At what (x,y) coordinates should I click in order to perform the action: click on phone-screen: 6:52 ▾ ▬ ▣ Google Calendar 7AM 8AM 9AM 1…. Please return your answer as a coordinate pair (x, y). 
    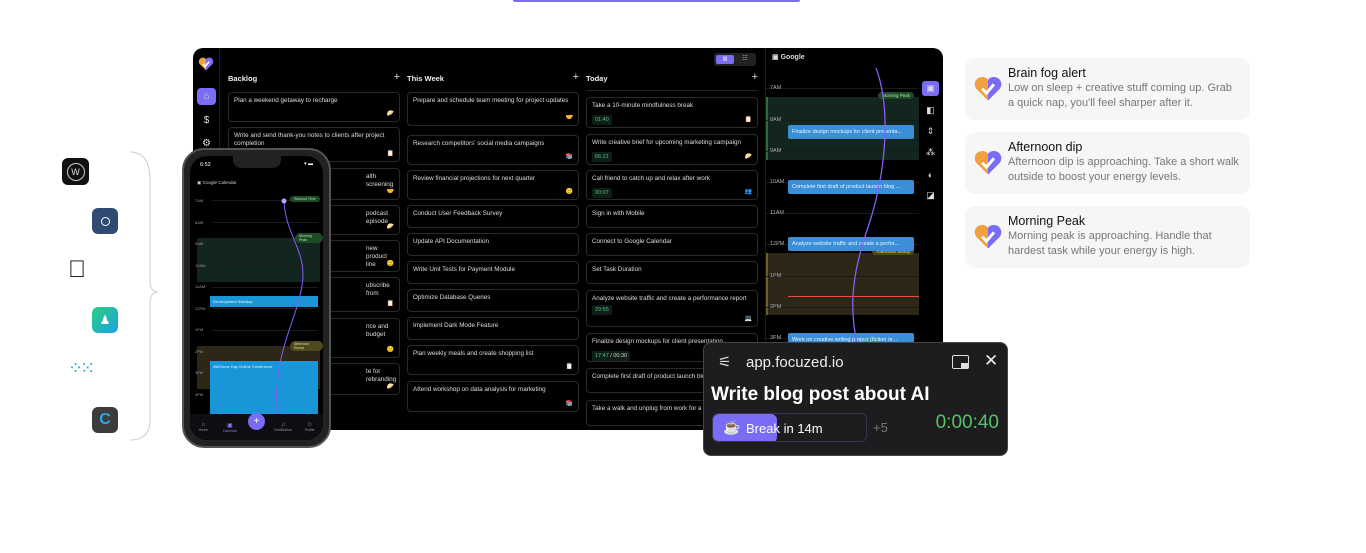
    Looking at the image, I should click on (256, 298).